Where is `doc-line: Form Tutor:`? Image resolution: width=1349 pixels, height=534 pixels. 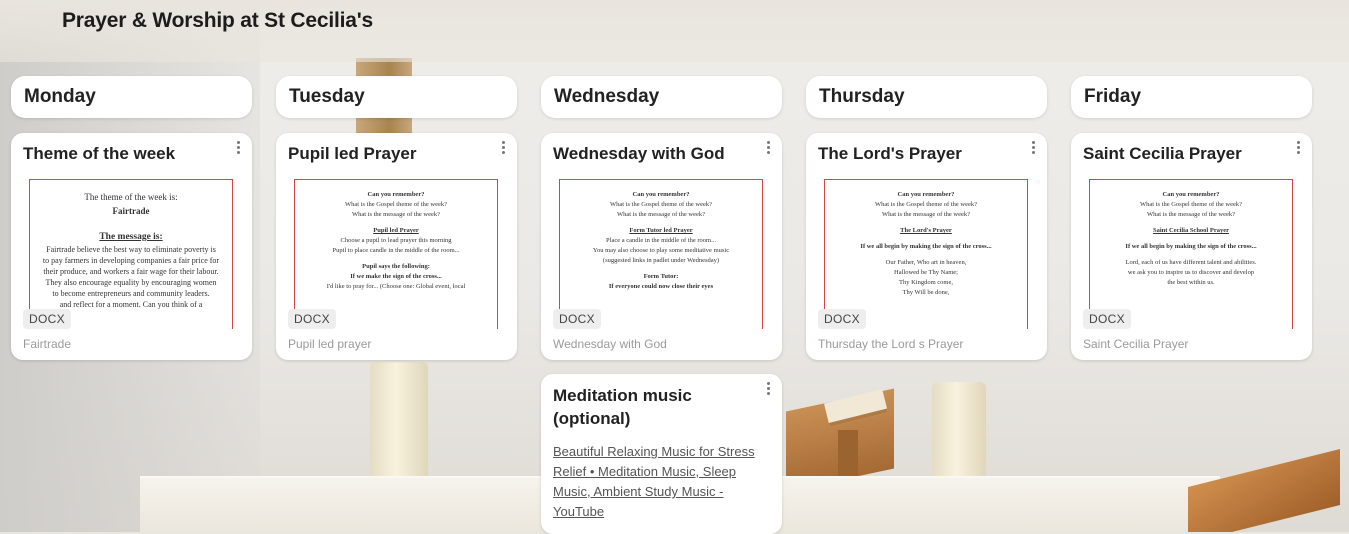
doc-line: Form Tutor: is located at coordinates (661, 276).